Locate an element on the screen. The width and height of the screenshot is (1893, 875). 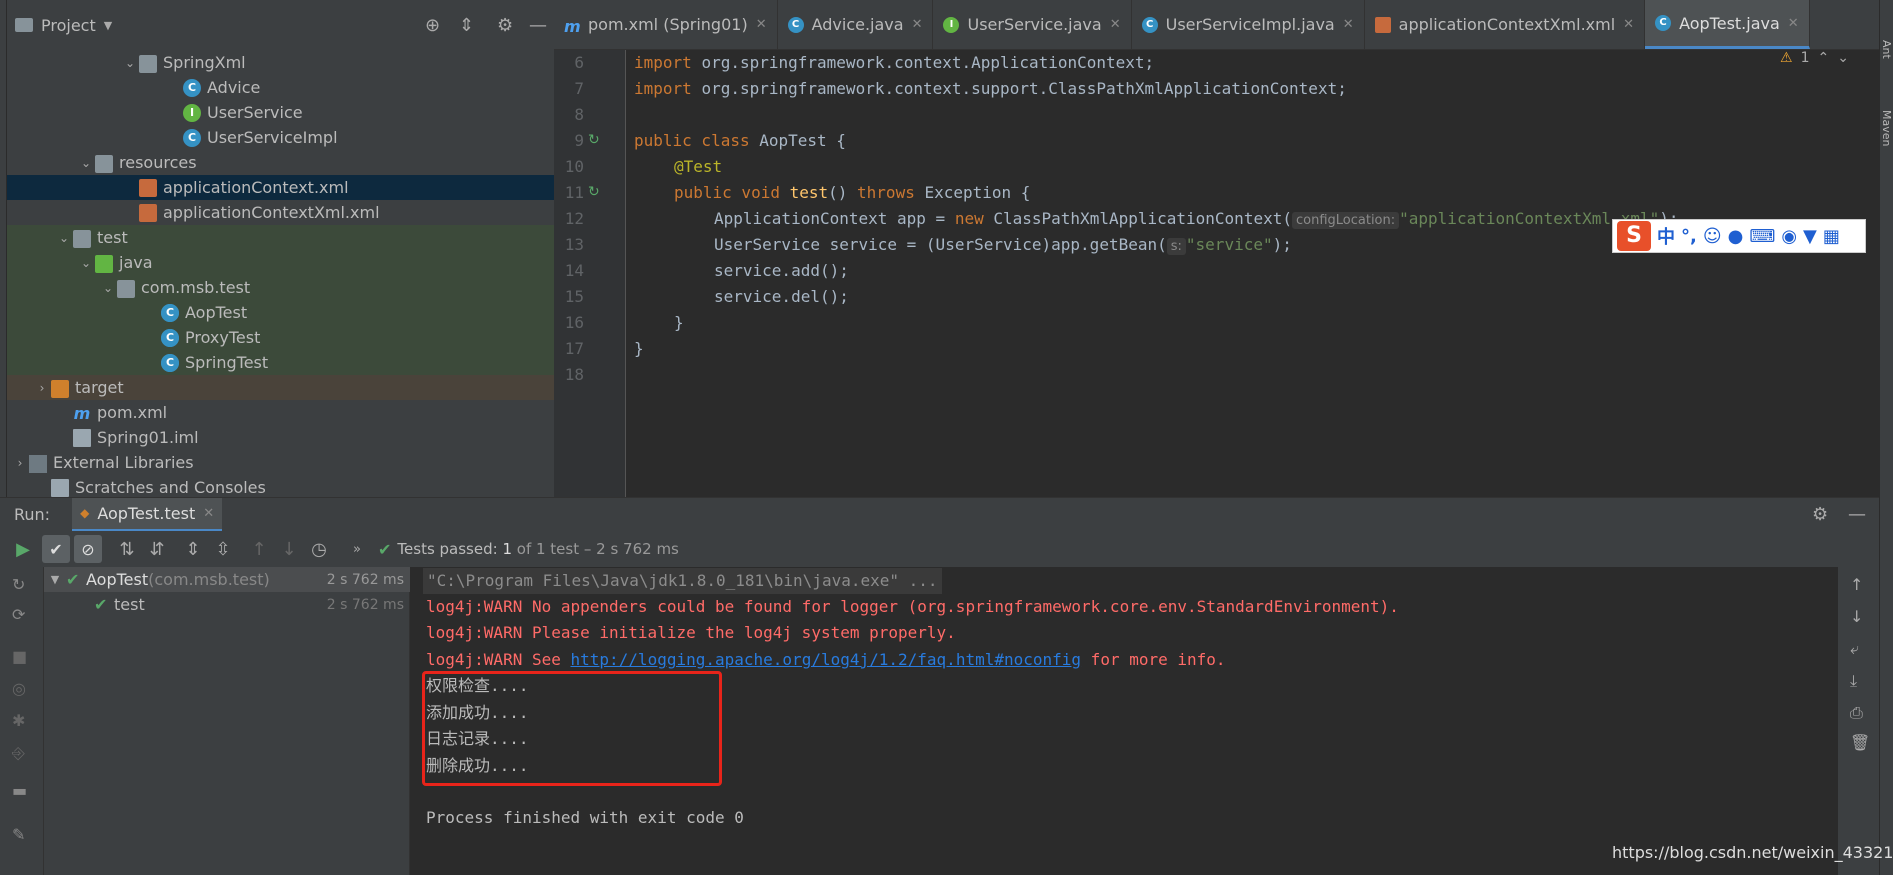
project-tree-item: C AopTest is located at coordinates (280, 312).